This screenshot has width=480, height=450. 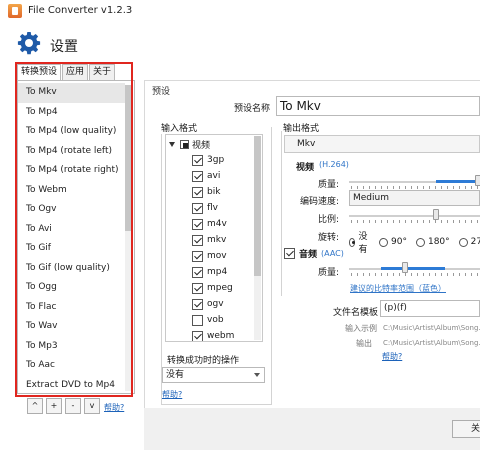 I want to click on video-quality-label: 质量:, so click(x=328, y=185).